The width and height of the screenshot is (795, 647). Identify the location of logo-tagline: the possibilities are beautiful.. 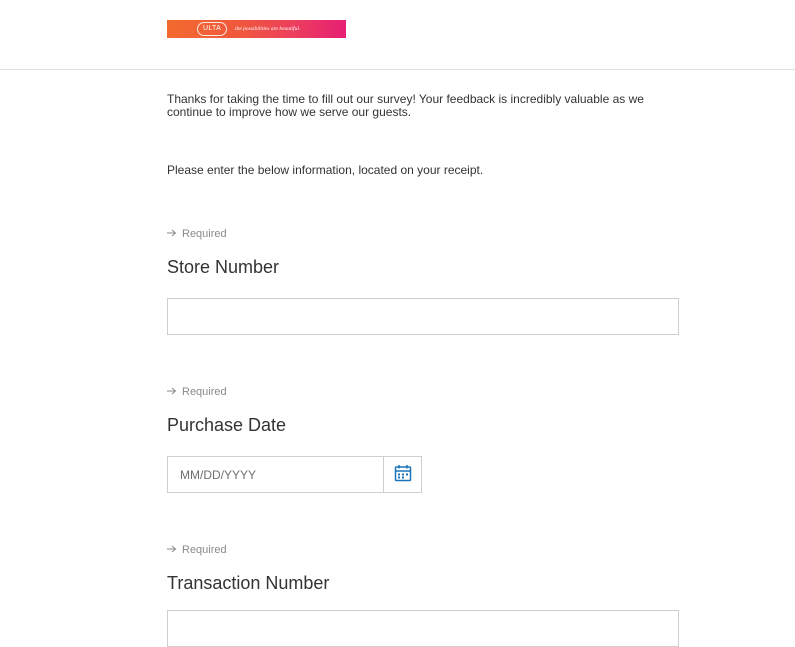
(268, 29).